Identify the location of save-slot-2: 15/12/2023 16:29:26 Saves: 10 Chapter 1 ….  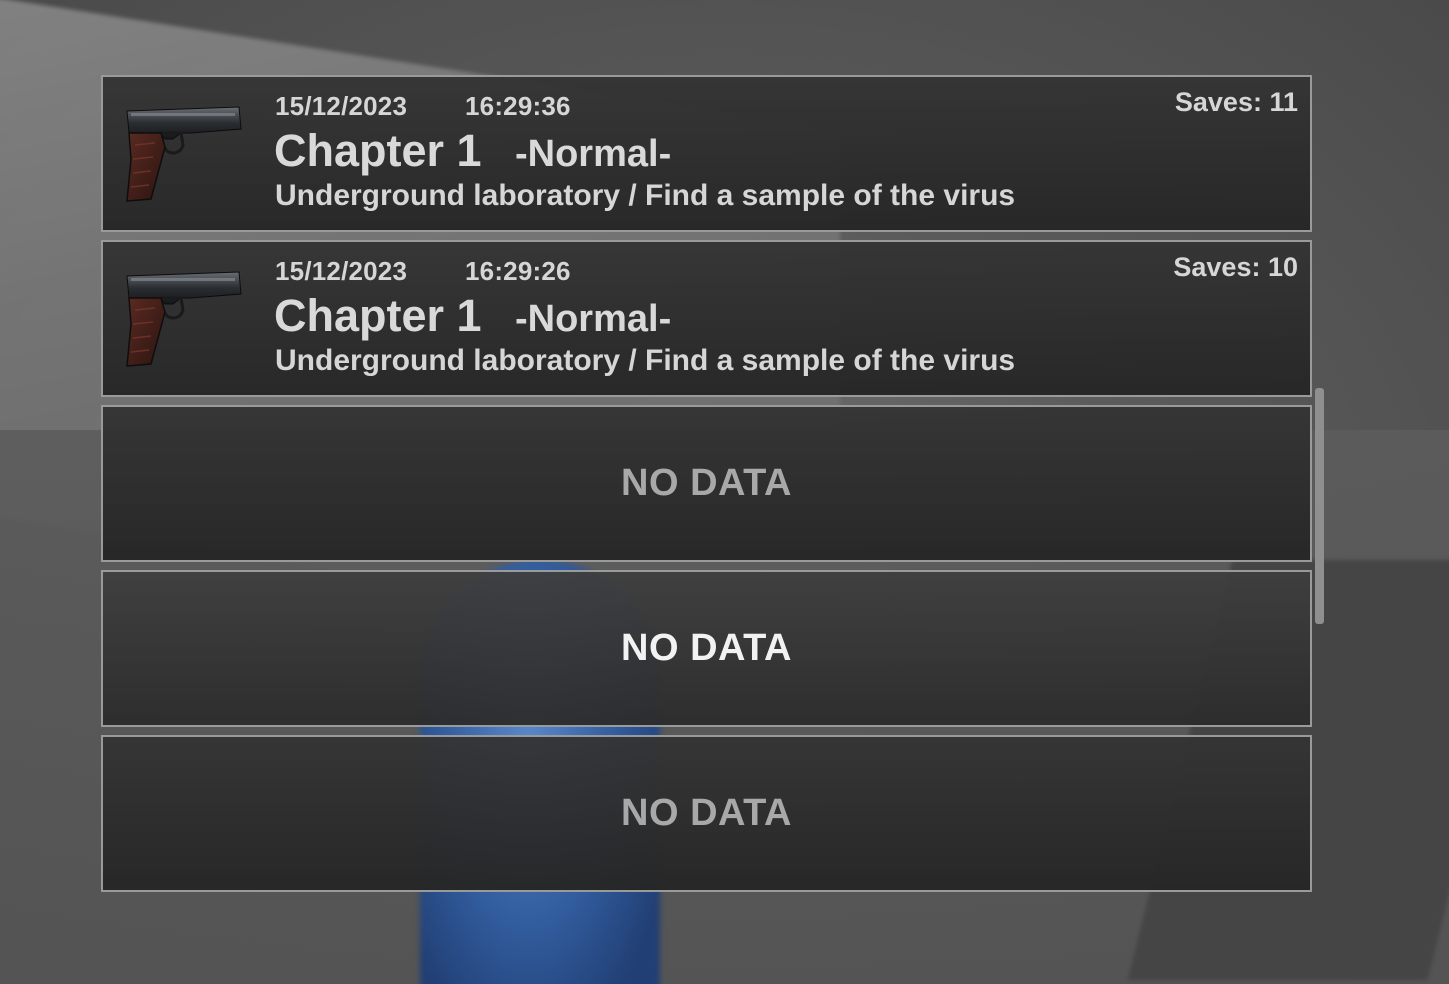
(706, 318).